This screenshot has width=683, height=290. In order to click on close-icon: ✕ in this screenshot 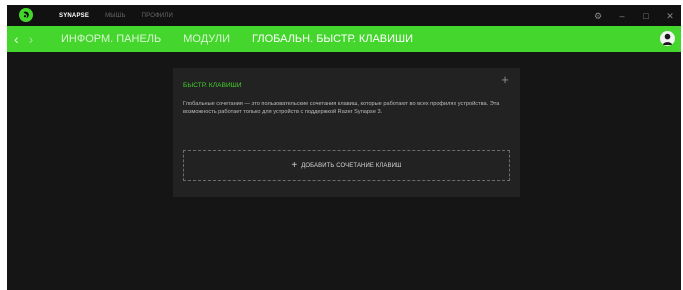, I will do `click(670, 16)`.